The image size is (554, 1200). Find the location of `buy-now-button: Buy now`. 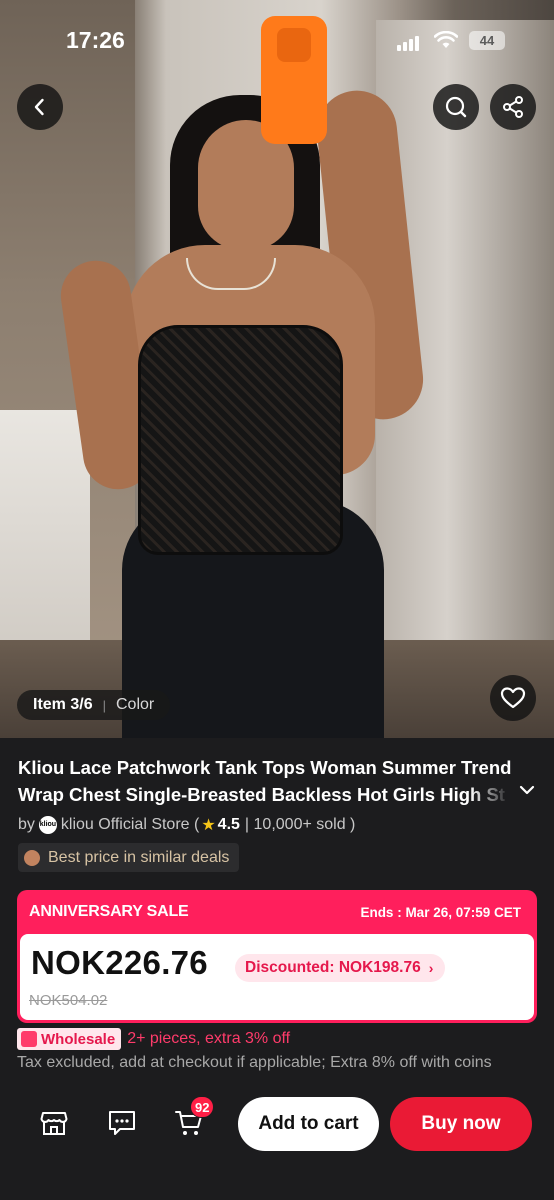

buy-now-button: Buy now is located at coordinates (461, 1124).